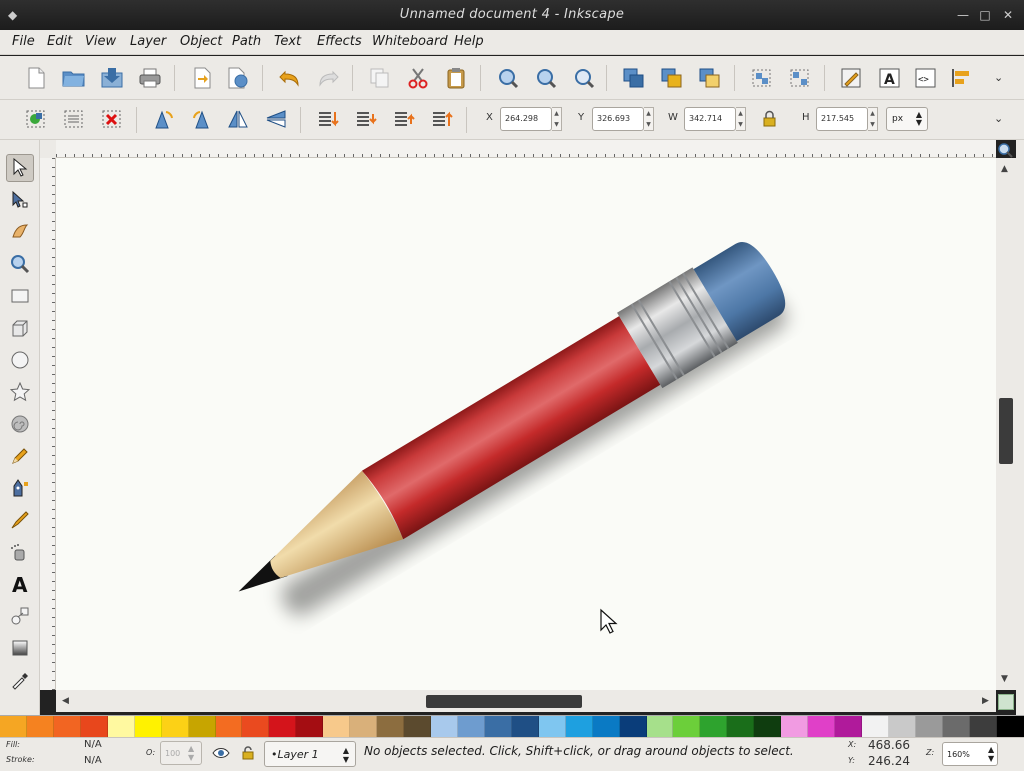 Image resolution: width=1024 pixels, height=771 pixels. Describe the element at coordinates (418, 78) in the screenshot. I see `cut-button` at that location.